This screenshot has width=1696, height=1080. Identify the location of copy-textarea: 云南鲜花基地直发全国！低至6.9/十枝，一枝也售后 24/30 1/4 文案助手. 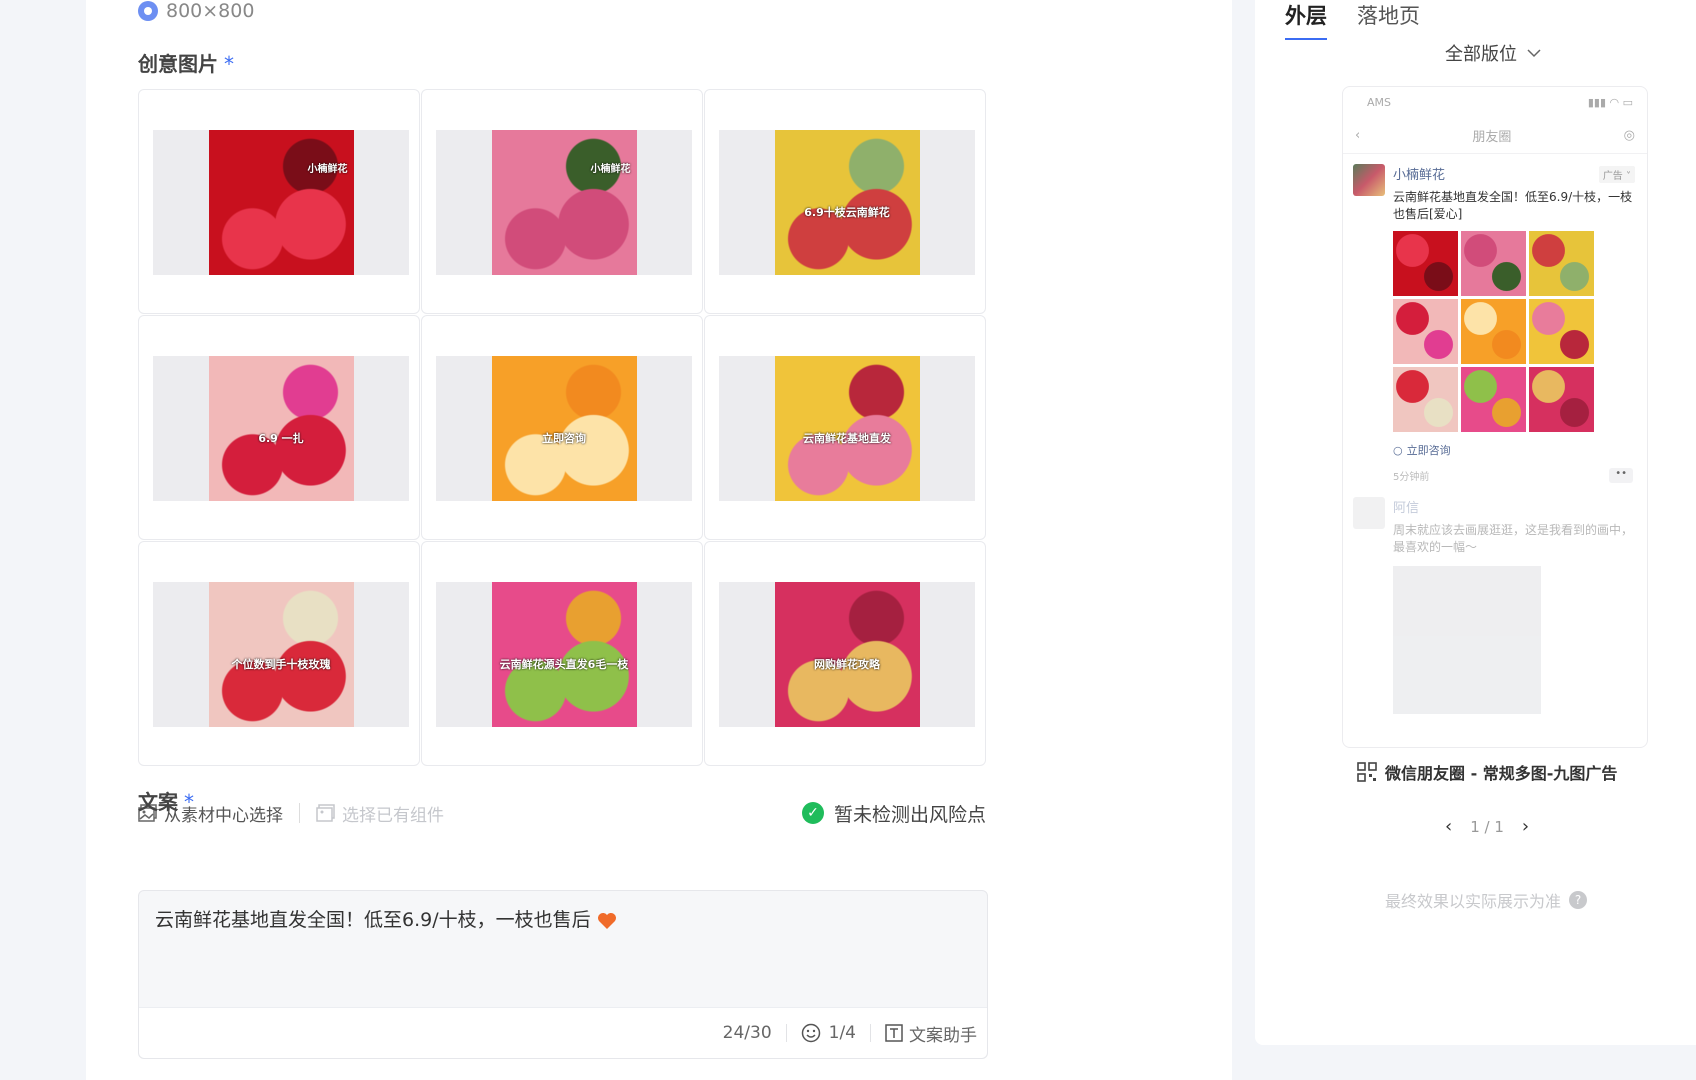
(563, 974).